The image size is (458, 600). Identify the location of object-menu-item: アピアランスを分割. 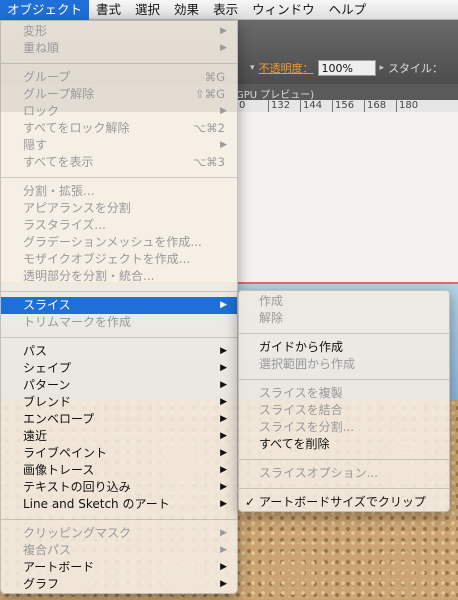
(119, 208).